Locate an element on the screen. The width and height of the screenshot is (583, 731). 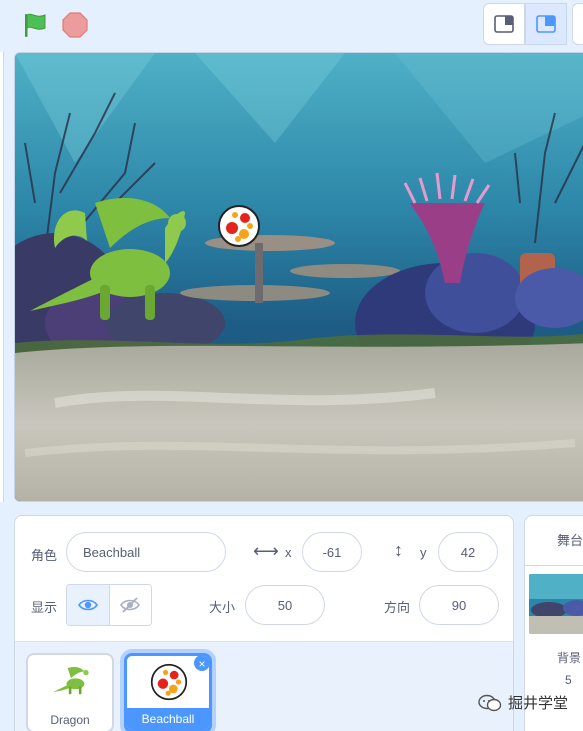
sprite-label: 角色 is located at coordinates (44, 555).